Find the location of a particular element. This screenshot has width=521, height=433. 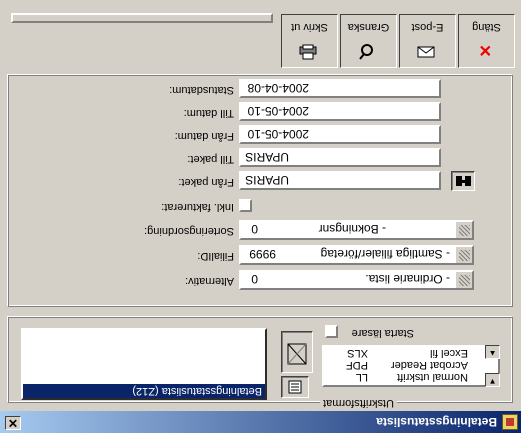

printer-setup-icon is located at coordinates (297, 354).